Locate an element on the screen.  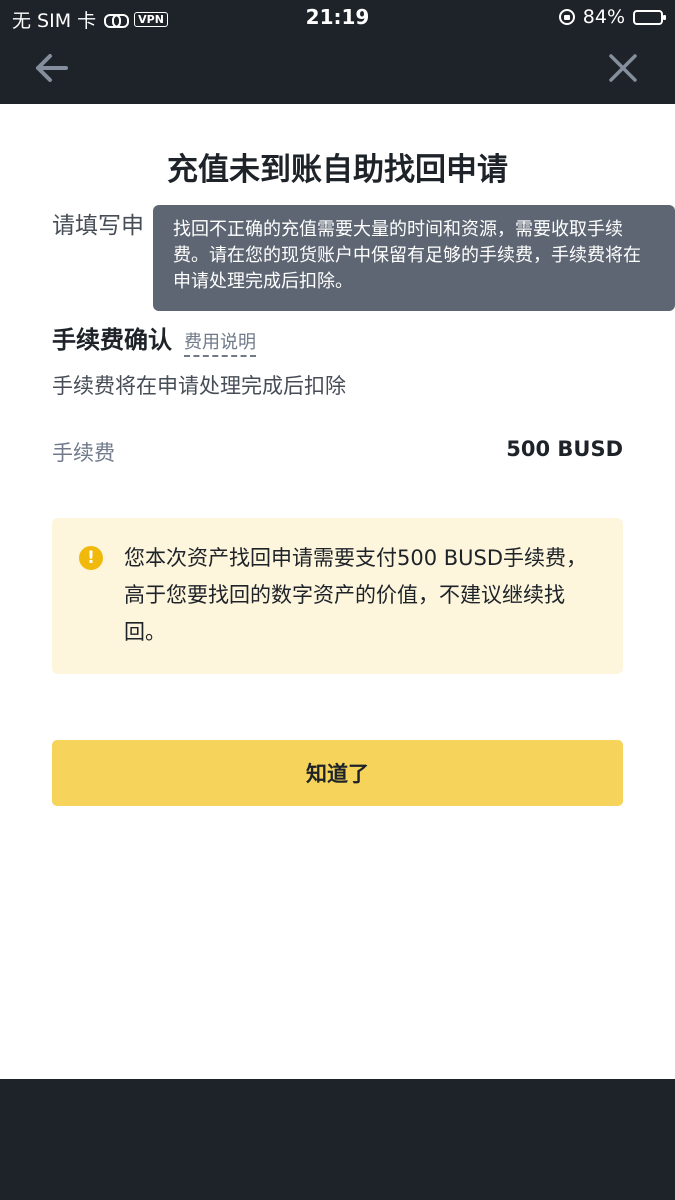
close-button is located at coordinates (623, 68).